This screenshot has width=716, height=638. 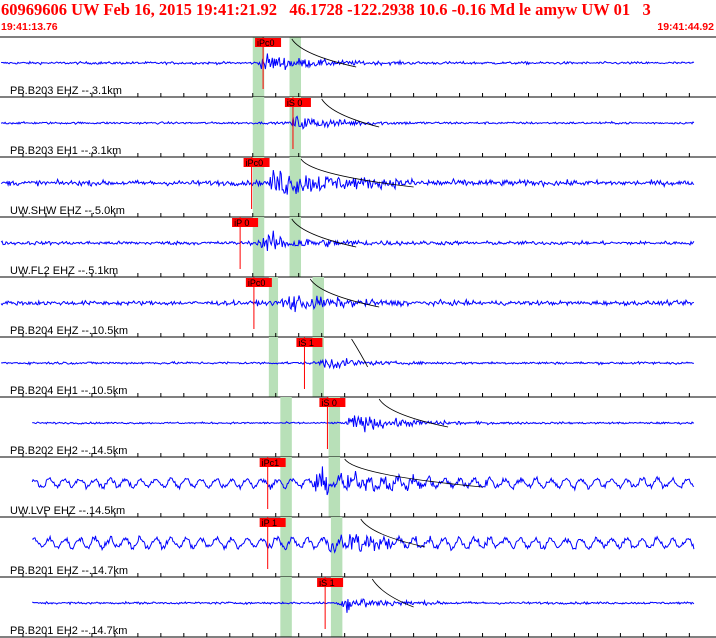 I want to click on pick-label: iP 1, so click(x=269, y=523).